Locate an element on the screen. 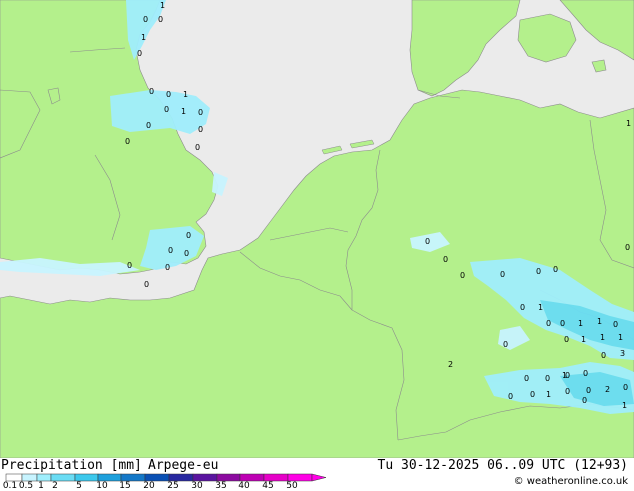  map-title: Precipitation [mm] is located at coordinates (71, 465).